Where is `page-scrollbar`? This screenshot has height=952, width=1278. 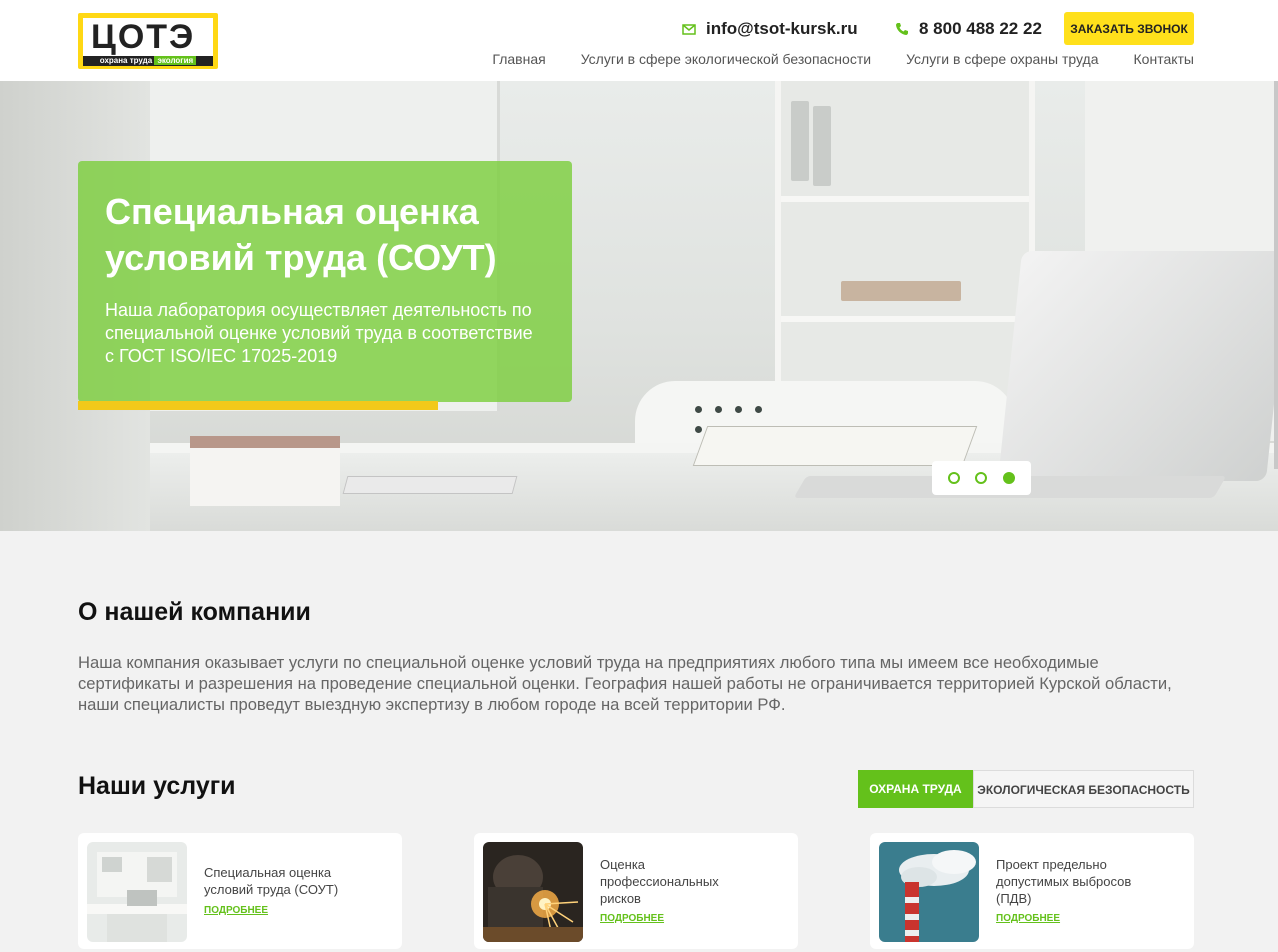
page-scrollbar is located at coordinates (1276, 275).